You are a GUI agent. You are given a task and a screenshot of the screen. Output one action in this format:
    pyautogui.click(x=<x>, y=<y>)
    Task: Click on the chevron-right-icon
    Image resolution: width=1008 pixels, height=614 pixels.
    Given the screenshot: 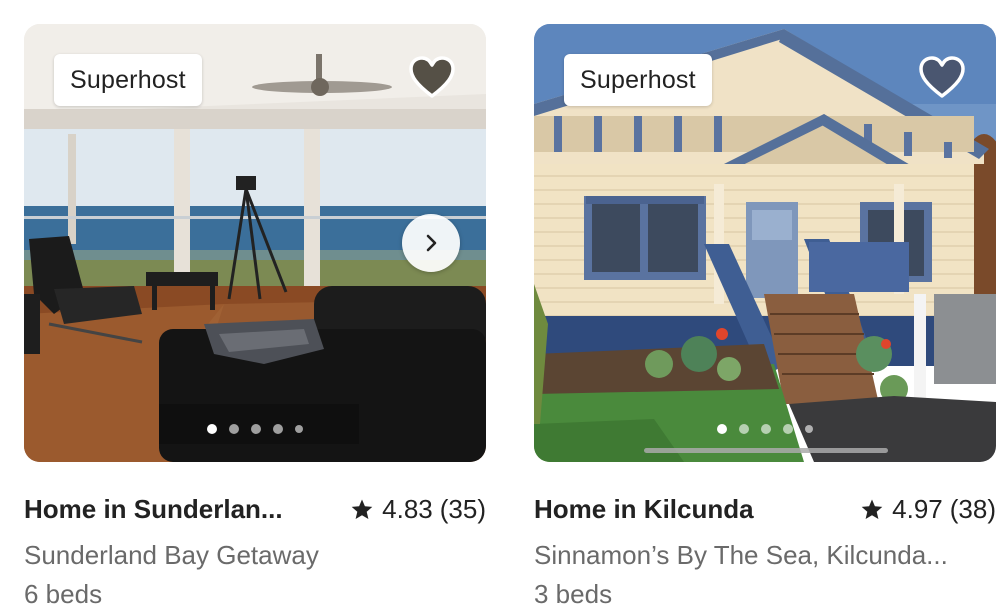 What is the action you would take?
    pyautogui.click(x=431, y=243)
    